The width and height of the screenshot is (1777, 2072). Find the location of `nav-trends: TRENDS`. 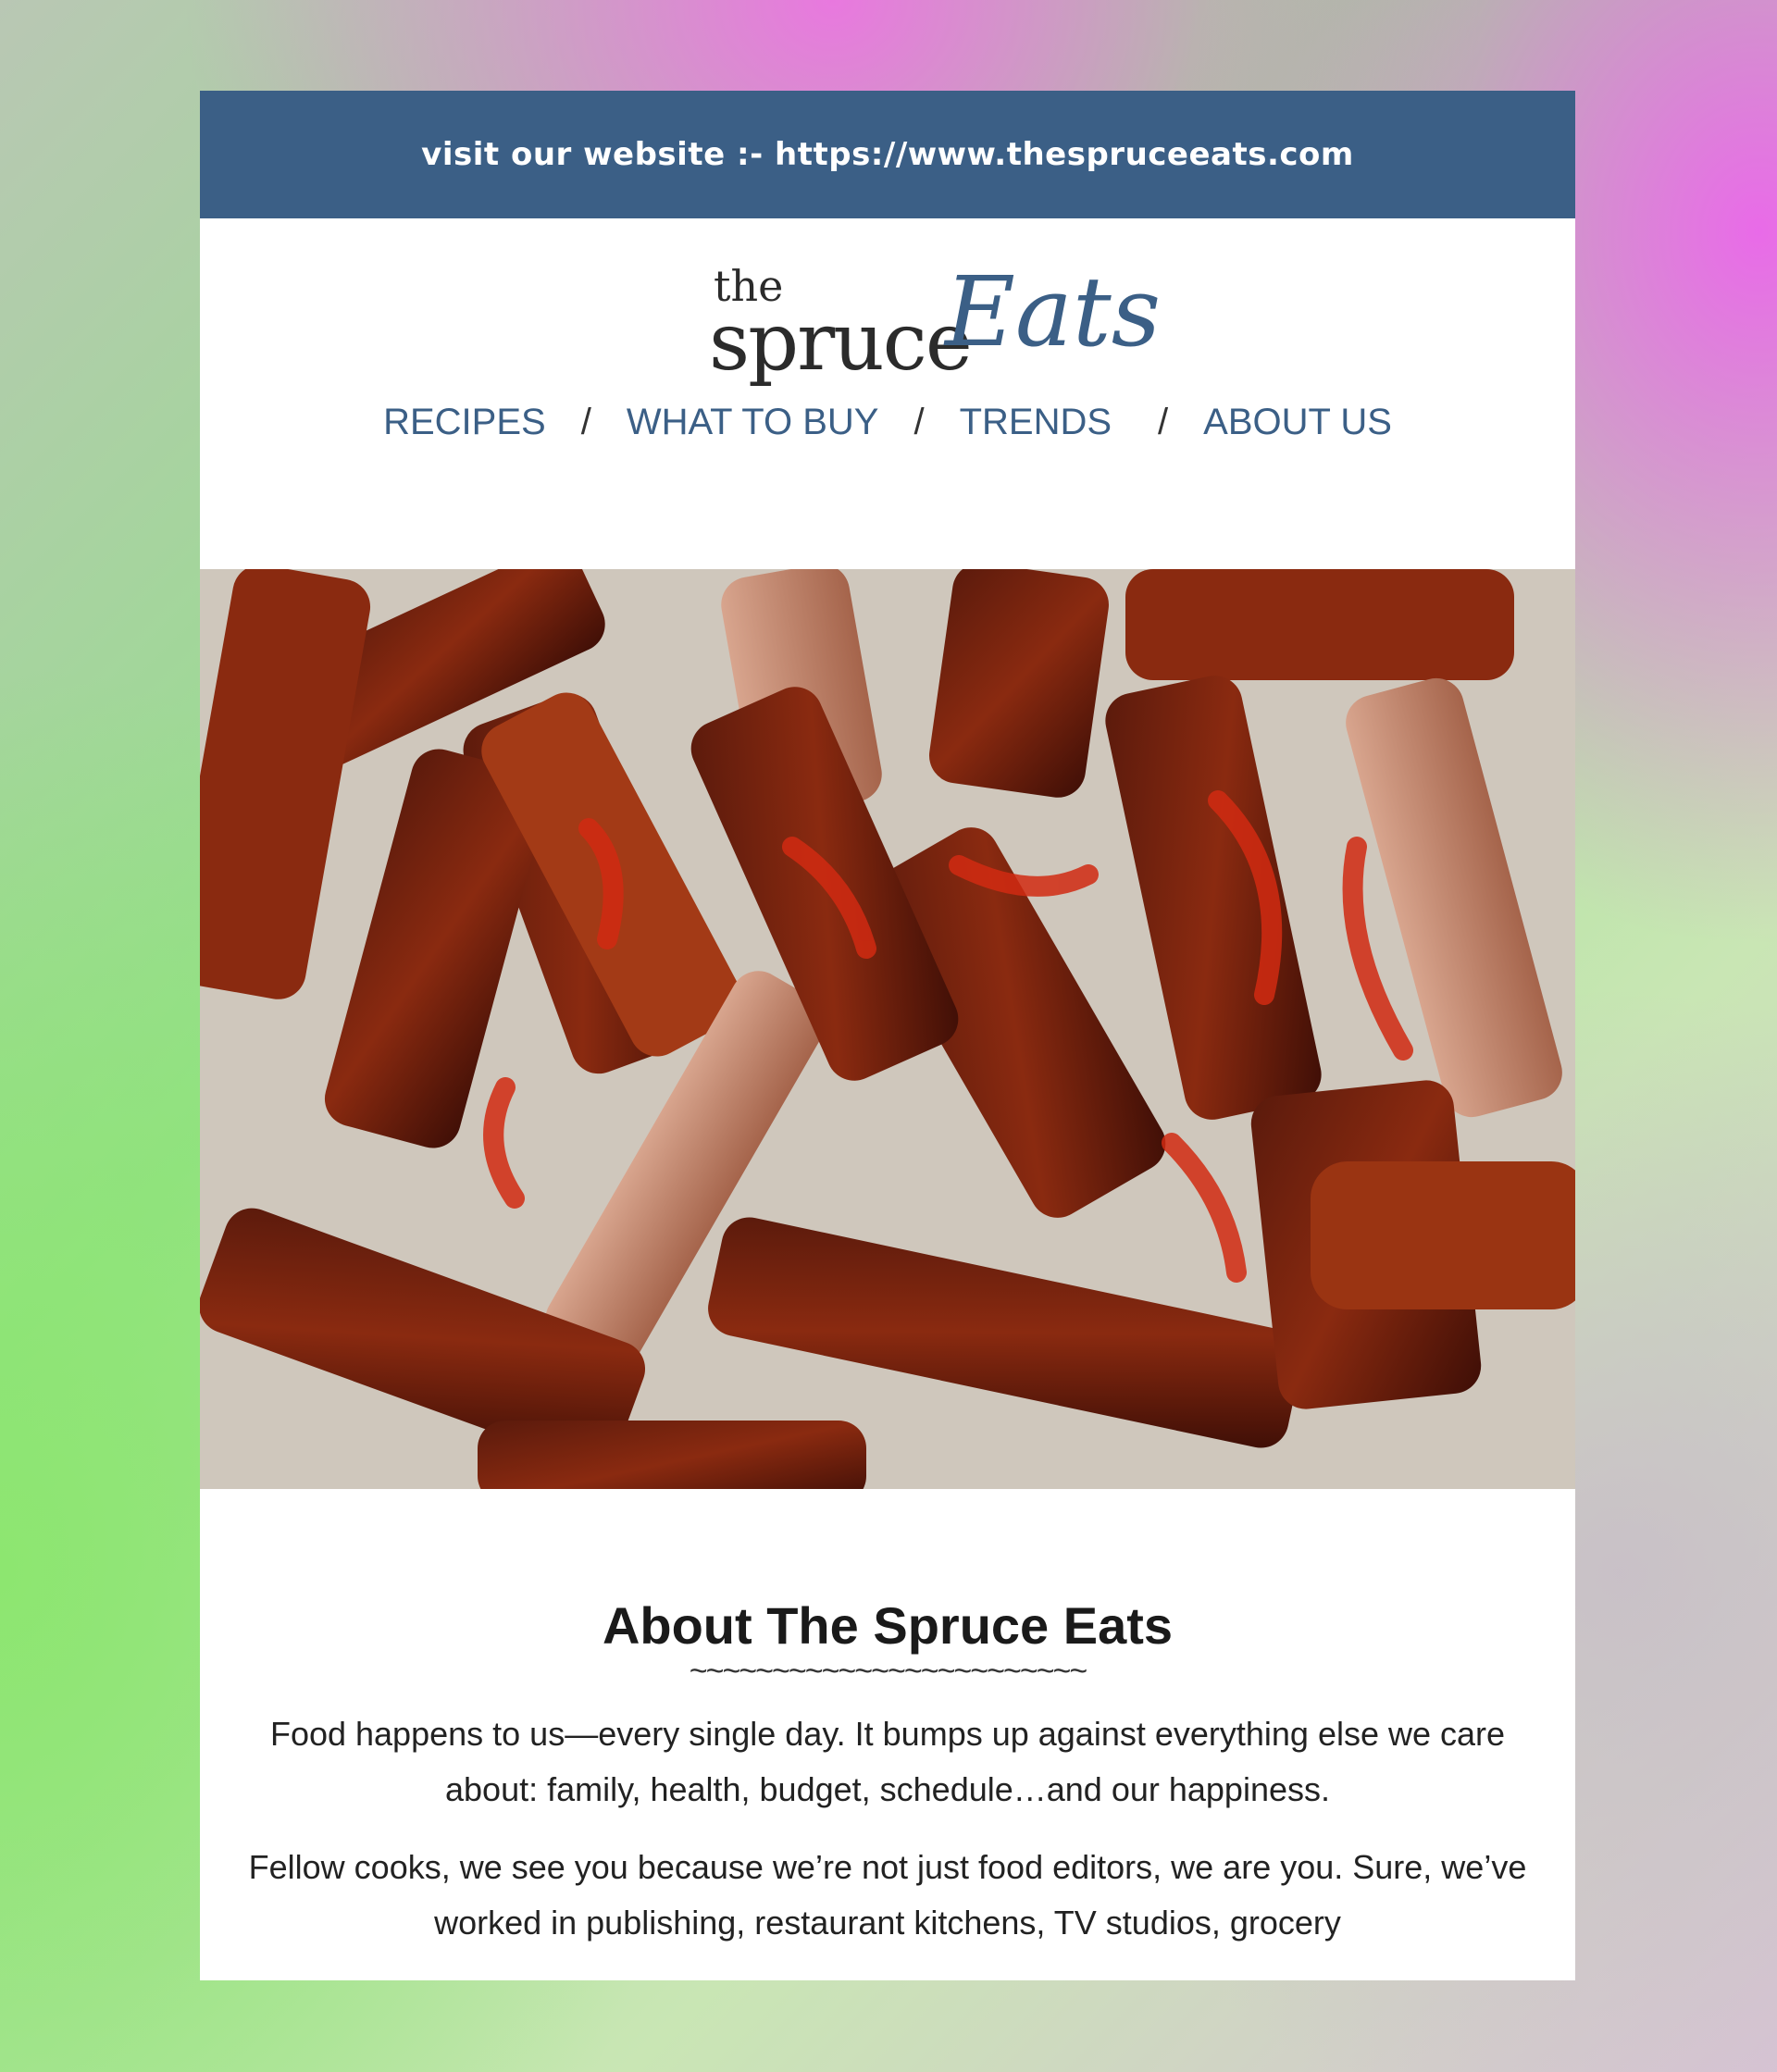

nav-trends: TRENDS is located at coordinates (1036, 422).